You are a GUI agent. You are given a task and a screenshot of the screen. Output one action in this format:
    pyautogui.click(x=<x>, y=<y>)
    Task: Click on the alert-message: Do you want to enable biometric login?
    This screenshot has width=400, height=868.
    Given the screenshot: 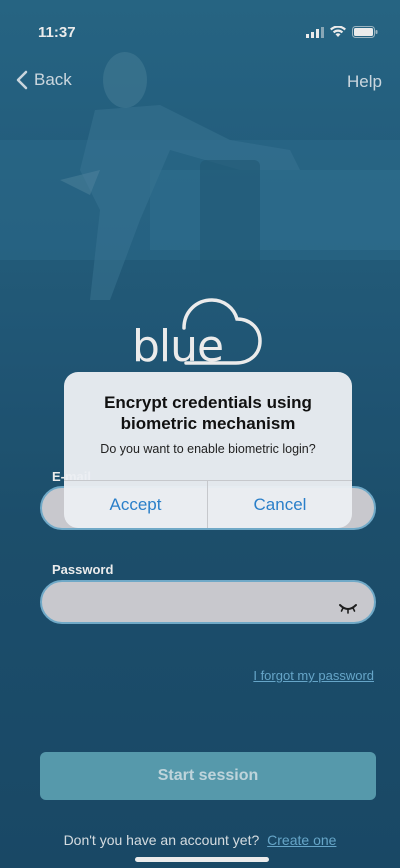 What is the action you would take?
    pyautogui.click(x=208, y=449)
    